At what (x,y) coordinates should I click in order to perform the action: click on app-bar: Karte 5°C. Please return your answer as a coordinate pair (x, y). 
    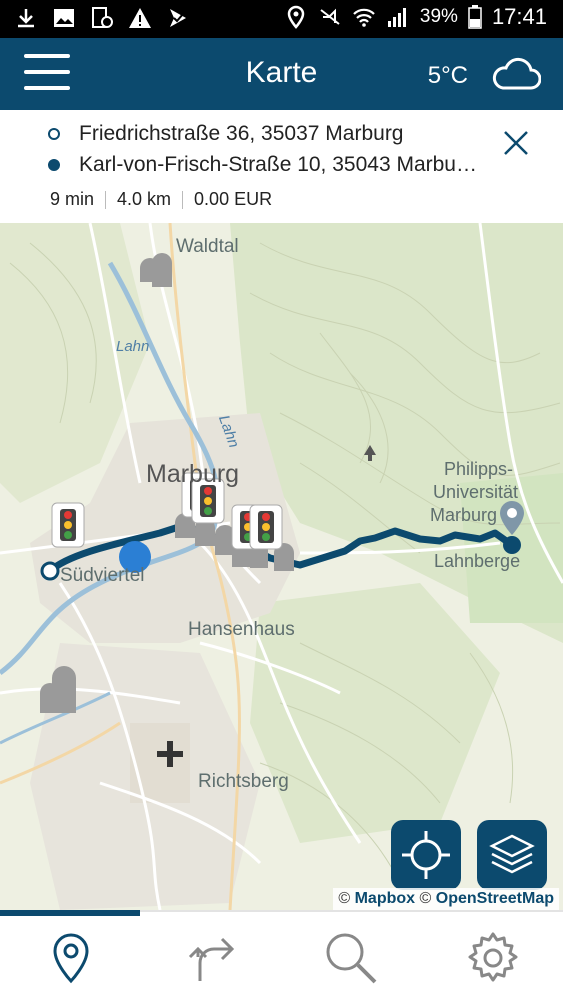
    Looking at the image, I should click on (281, 74).